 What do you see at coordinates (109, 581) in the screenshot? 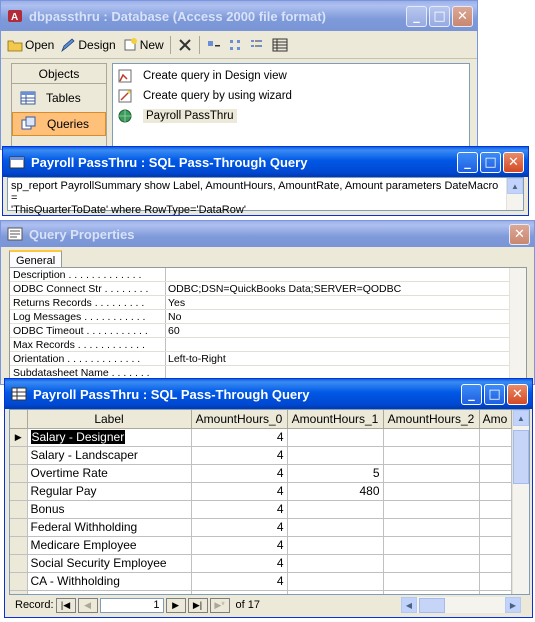
I see `cell-label: CA - Withholding` at bounding box center [109, 581].